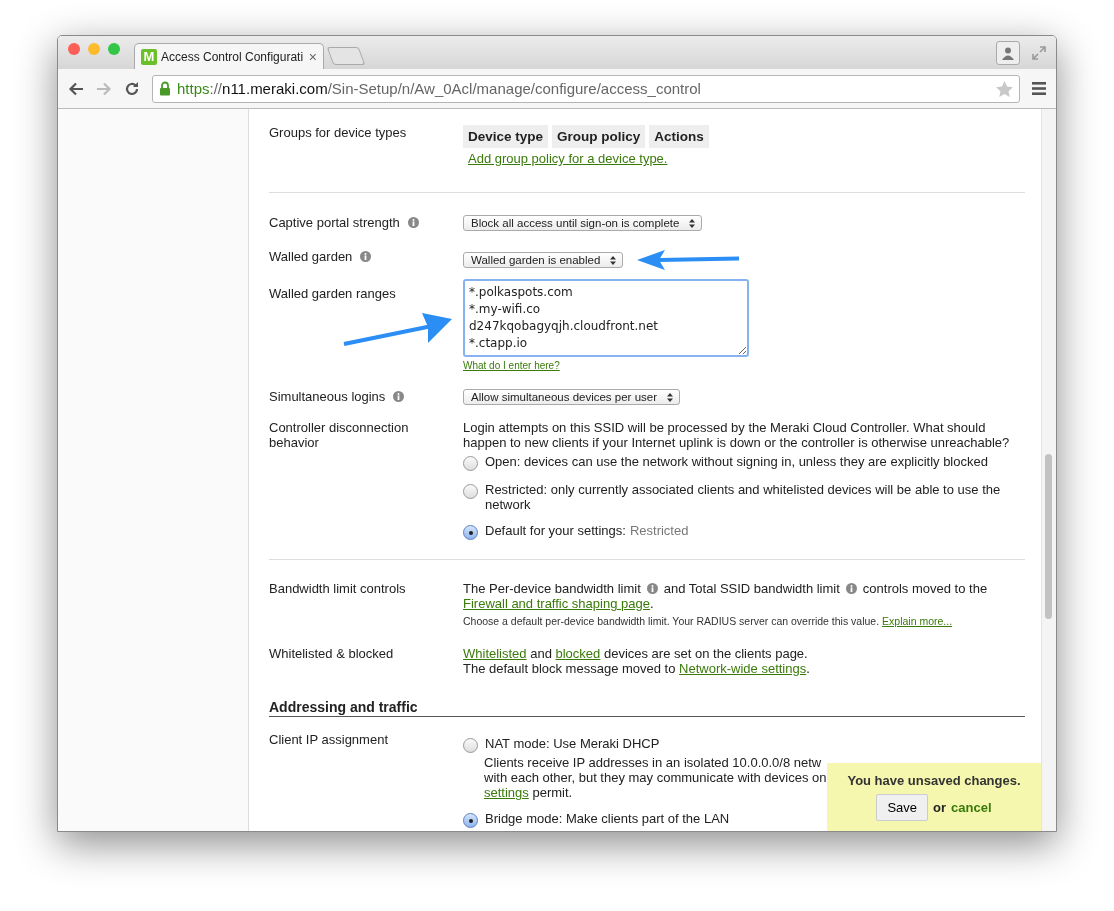  What do you see at coordinates (311, 256) in the screenshot?
I see `setting-label: Walled garden` at bounding box center [311, 256].